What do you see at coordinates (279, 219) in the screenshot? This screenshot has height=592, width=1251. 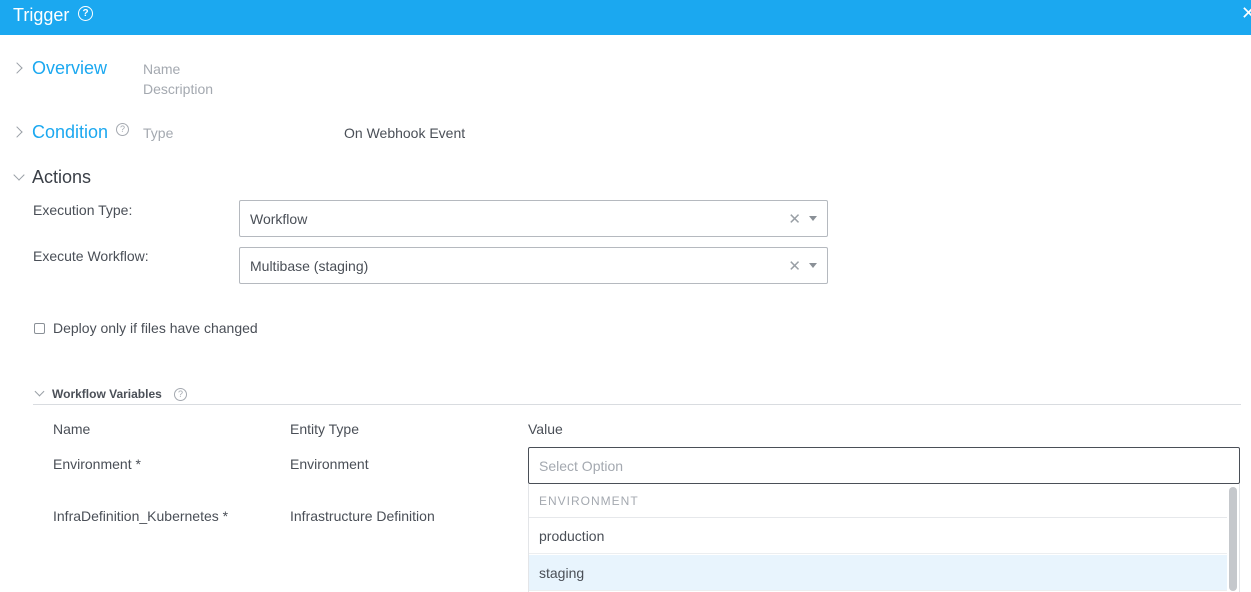 I see `execution-type-value: Workflow` at bounding box center [279, 219].